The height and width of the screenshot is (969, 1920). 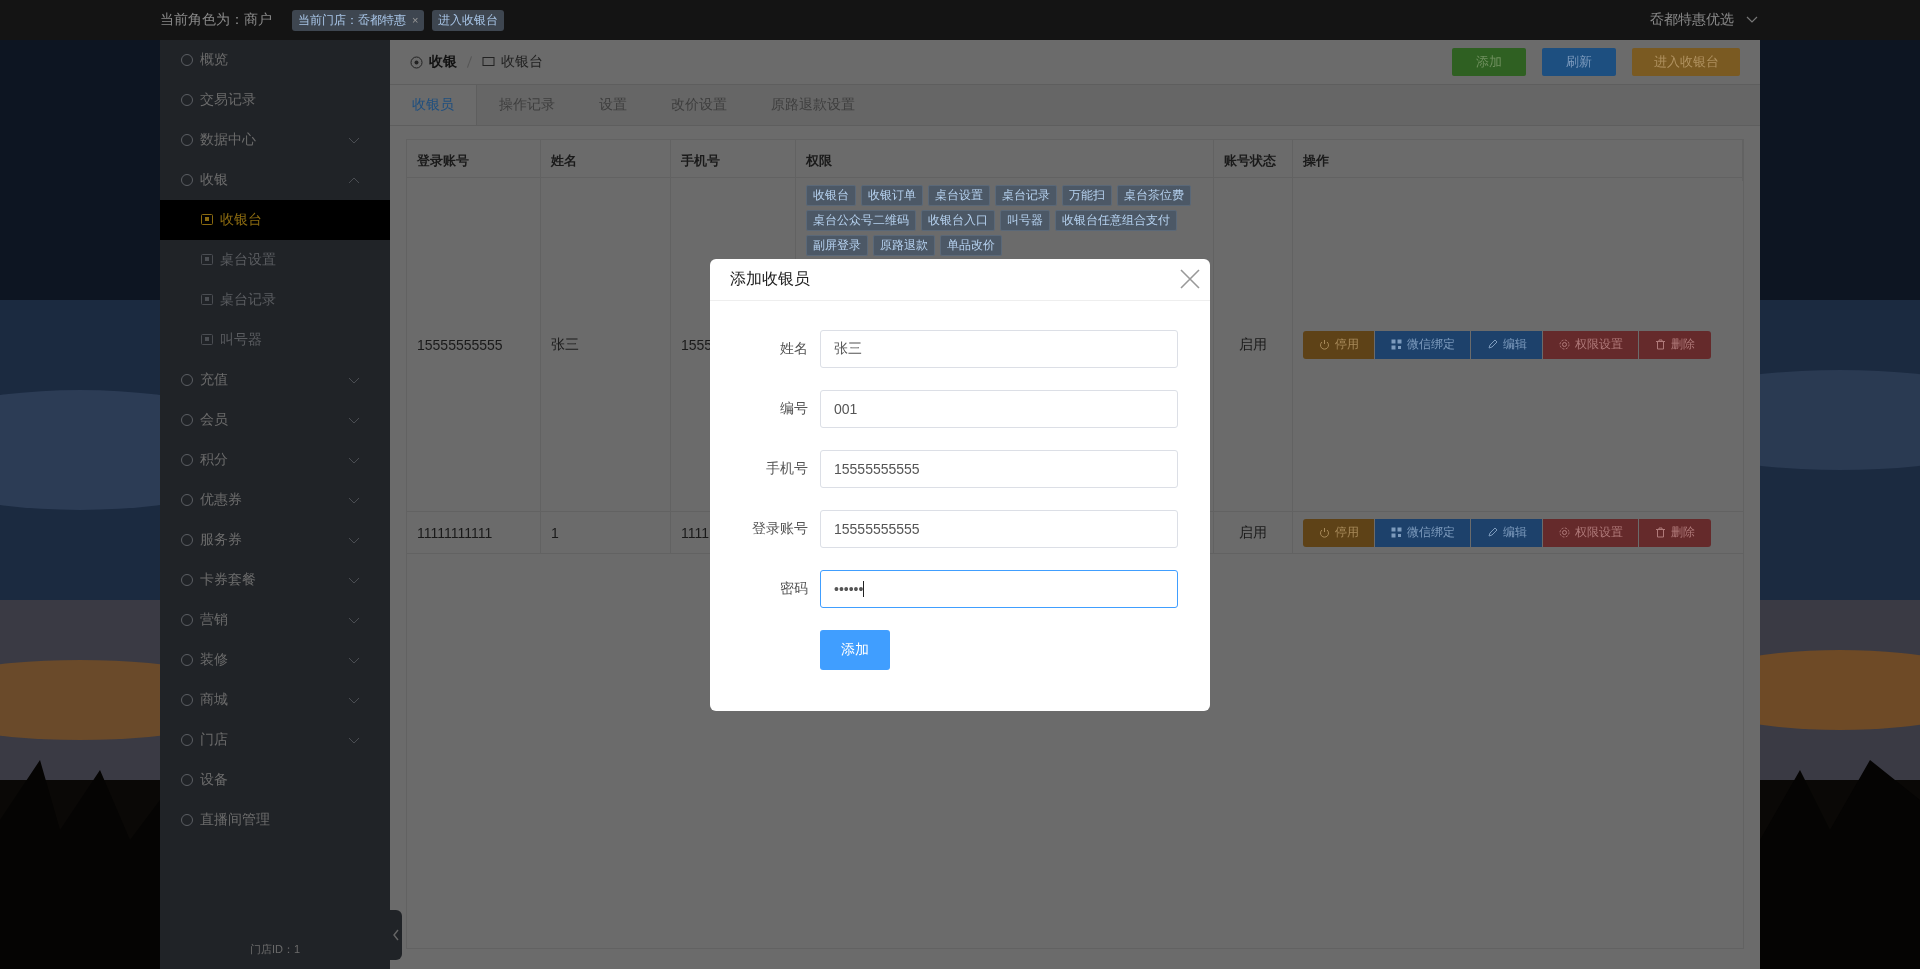 I want to click on permission-tag: 收银订单, so click(x=892, y=195).